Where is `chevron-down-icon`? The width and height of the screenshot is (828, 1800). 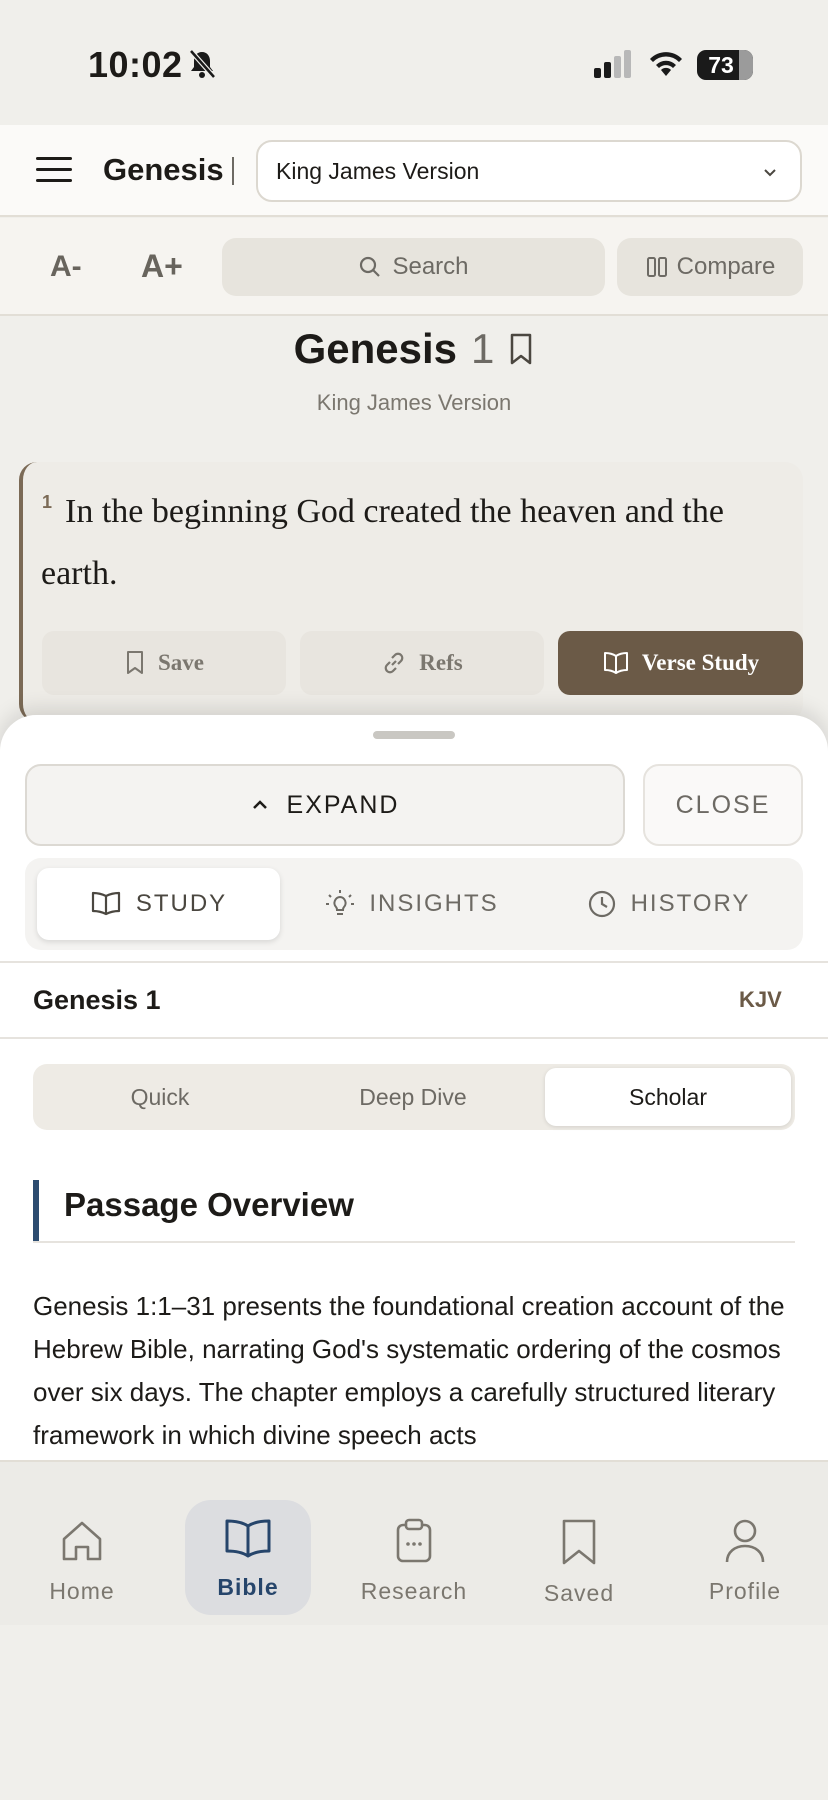
chevron-down-icon is located at coordinates (770, 173).